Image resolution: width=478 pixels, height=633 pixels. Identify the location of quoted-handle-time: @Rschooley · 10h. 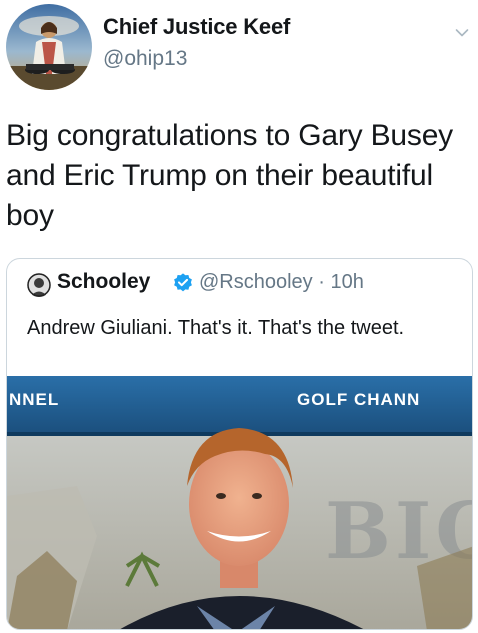
(281, 282).